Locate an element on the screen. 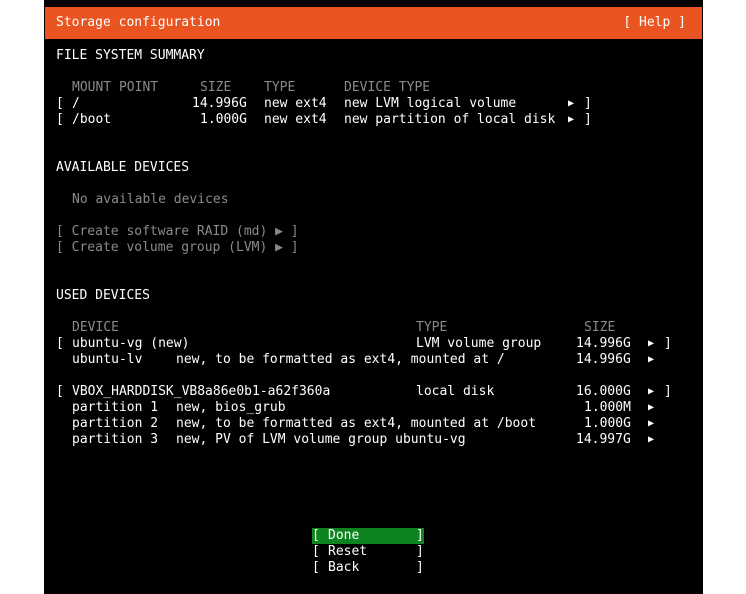  create-volume-group-button: [ Create volume group (LVM) ▶ ] is located at coordinates (177, 248).